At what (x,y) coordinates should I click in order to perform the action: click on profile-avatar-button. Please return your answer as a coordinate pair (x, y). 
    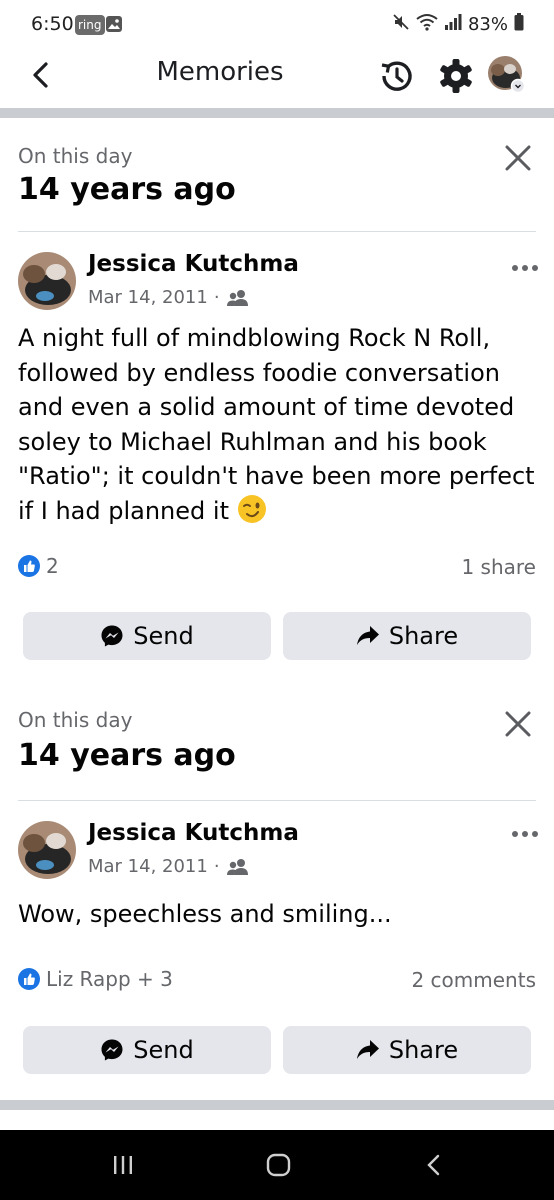
    Looking at the image, I should click on (507, 75).